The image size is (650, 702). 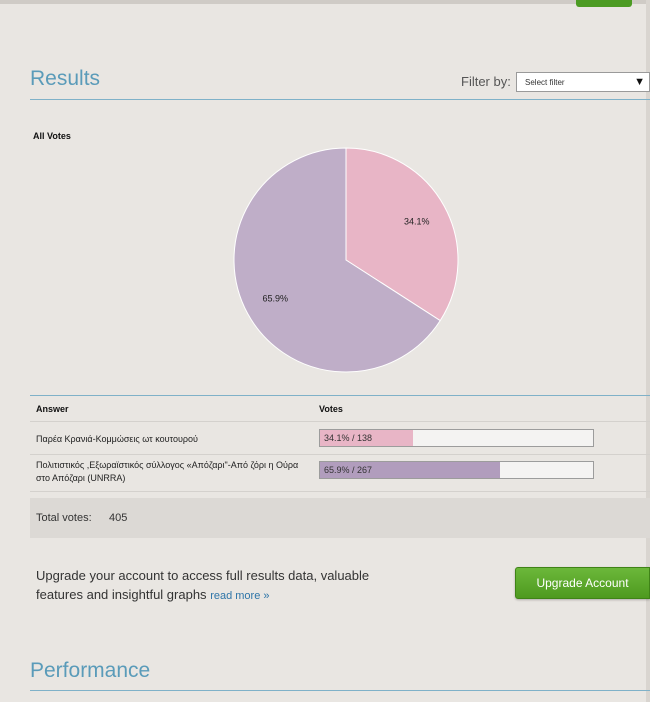 What do you see at coordinates (582, 583) in the screenshot?
I see `upgrade-account-button: Upgrade Account` at bounding box center [582, 583].